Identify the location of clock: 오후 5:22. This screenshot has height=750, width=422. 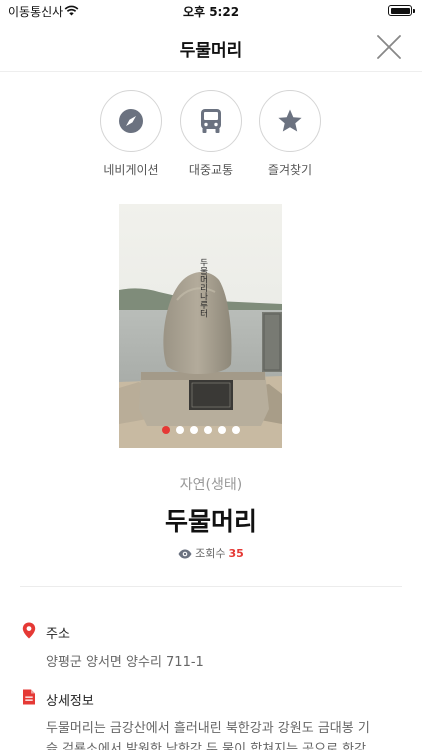
(211, 12).